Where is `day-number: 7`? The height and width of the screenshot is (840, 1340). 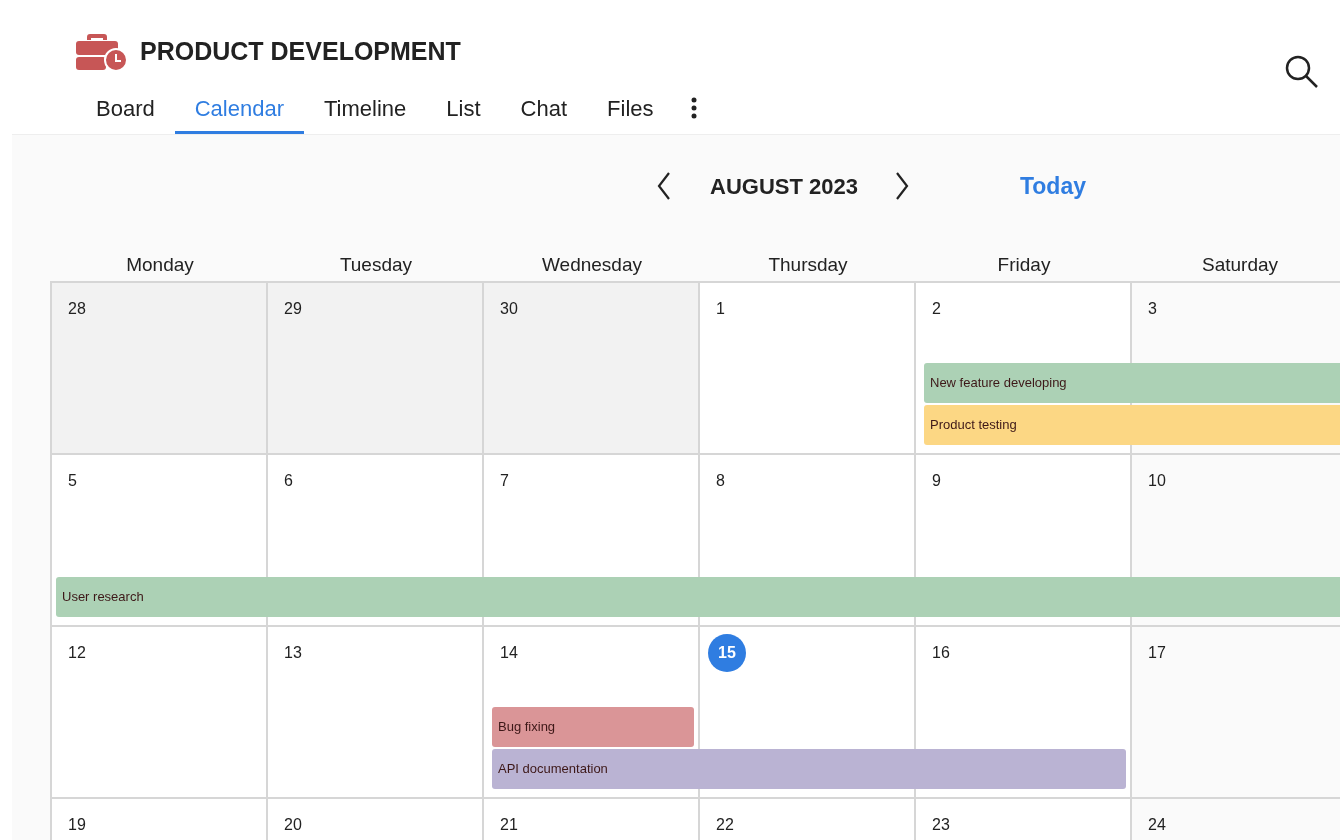 day-number: 7 is located at coordinates (504, 480).